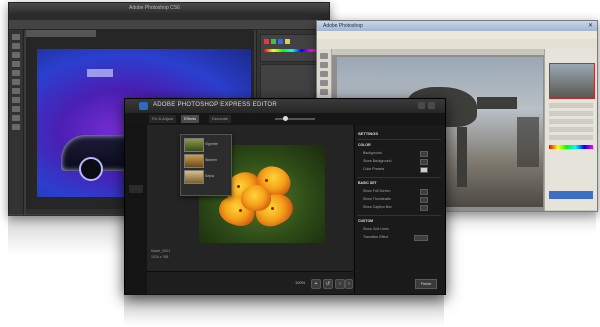 The height and width of the screenshot is (327, 600). Describe the element at coordinates (431, 105) in the screenshot. I see `close-icon` at that location.